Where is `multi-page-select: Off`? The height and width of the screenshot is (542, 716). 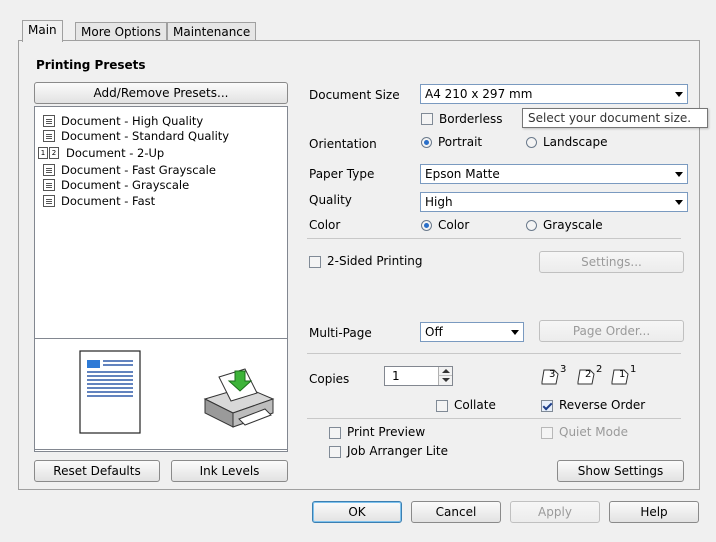 multi-page-select: Off is located at coordinates (472, 332).